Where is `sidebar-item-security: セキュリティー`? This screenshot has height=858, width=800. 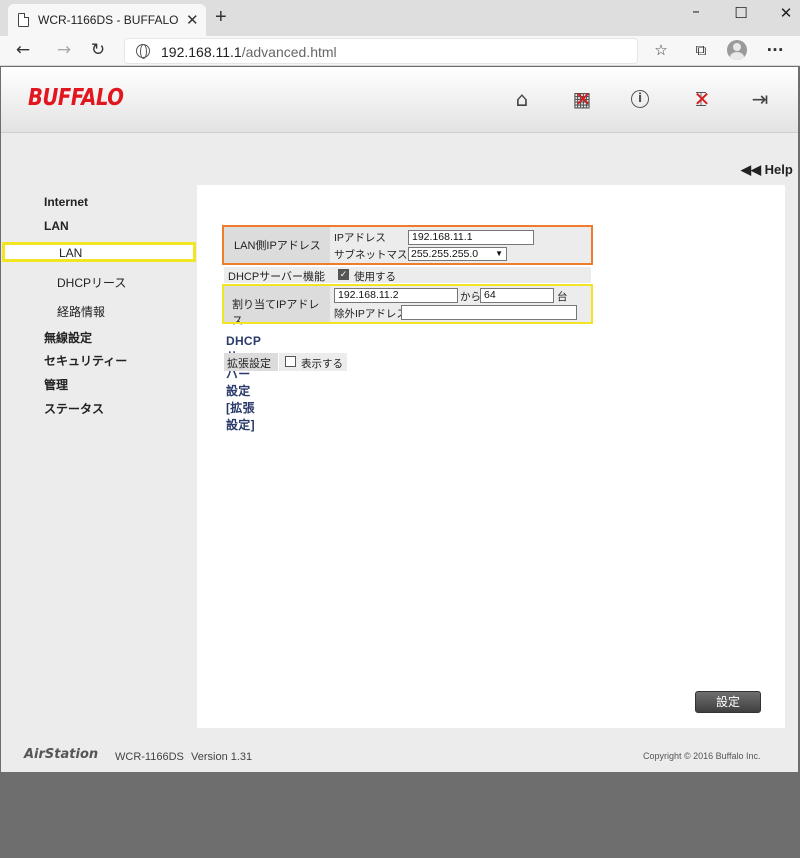 sidebar-item-security: セキュリティー is located at coordinates (85, 360).